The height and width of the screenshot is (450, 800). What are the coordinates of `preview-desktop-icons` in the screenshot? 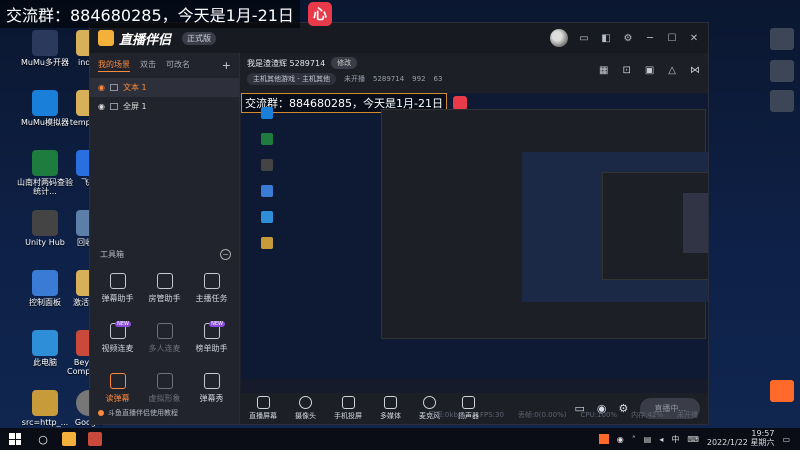 It's located at (267, 183).